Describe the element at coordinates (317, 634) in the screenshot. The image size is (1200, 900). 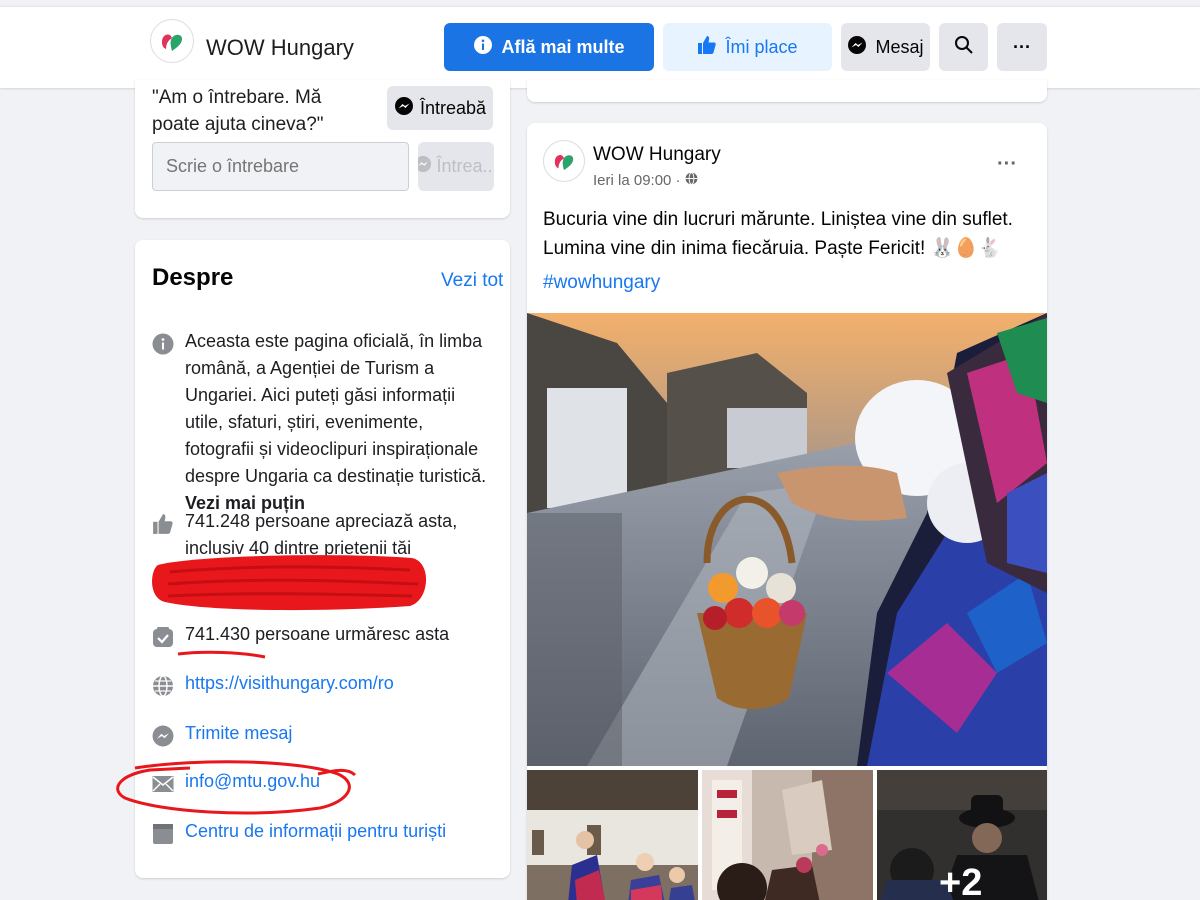
I see `followers-text: 741.430 persoane urmăresc asta` at that location.